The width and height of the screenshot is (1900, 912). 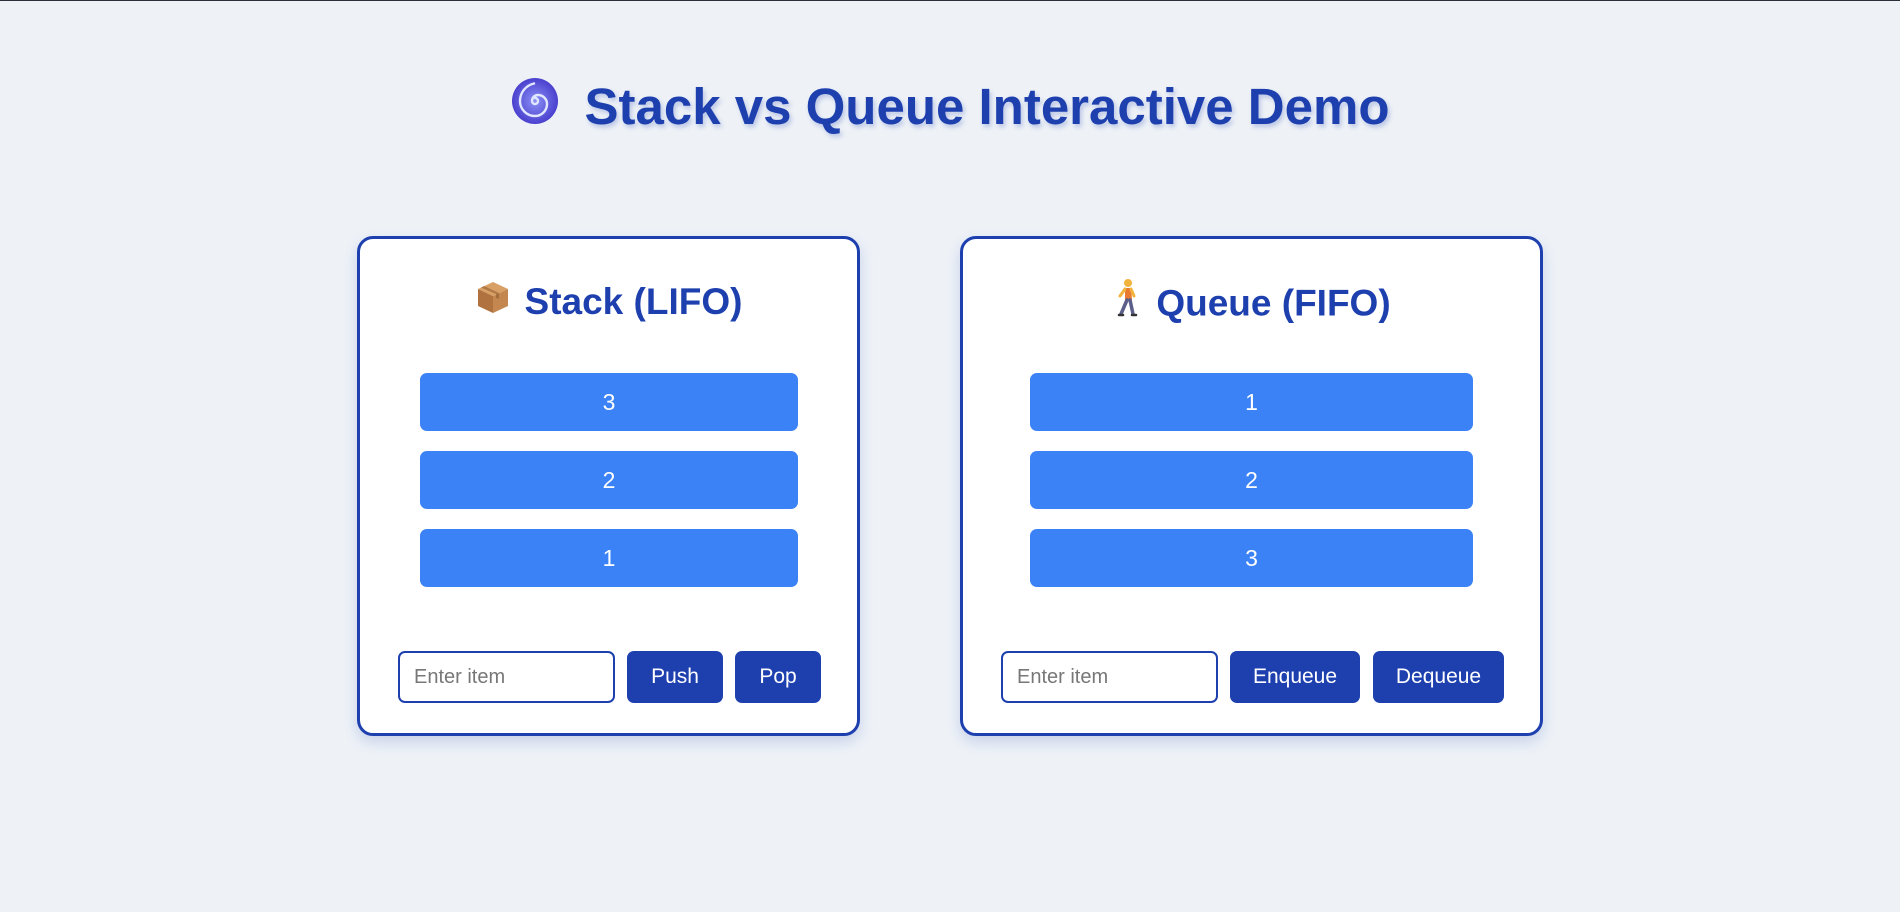 I want to click on page-title-row: Stack vs Queue Interactive Demo, so click(x=950, y=109).